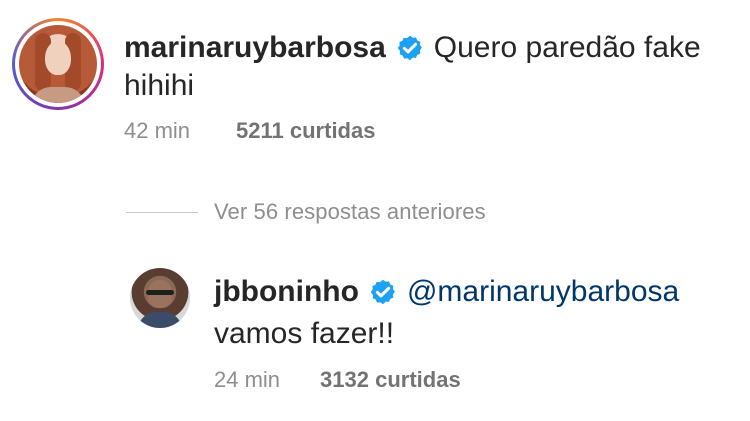  What do you see at coordinates (160, 292) in the screenshot?
I see `avatar-glasses` at bounding box center [160, 292].